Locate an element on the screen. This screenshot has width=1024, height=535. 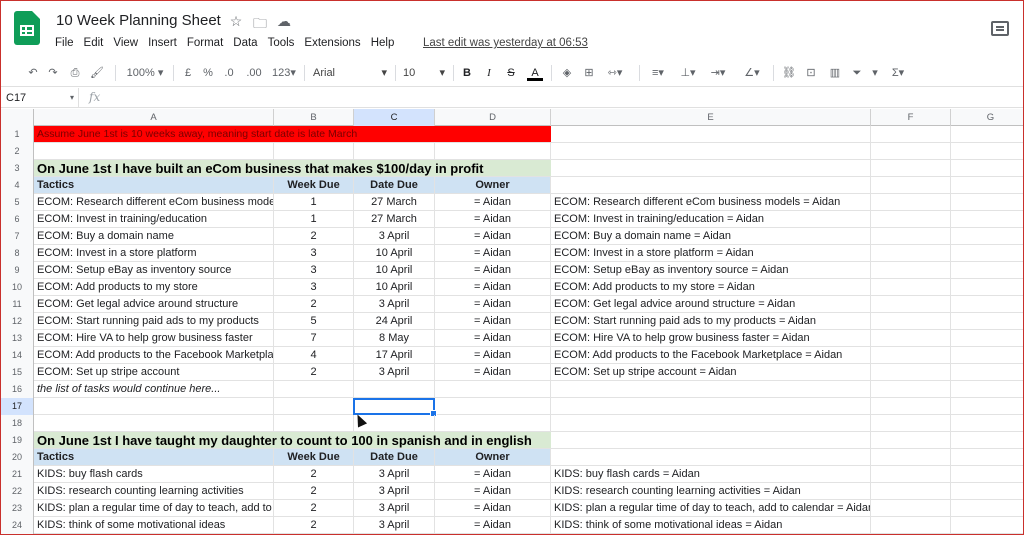
cell-e: KIDS: buy flash cards = Aidan is located at coordinates (711, 474).